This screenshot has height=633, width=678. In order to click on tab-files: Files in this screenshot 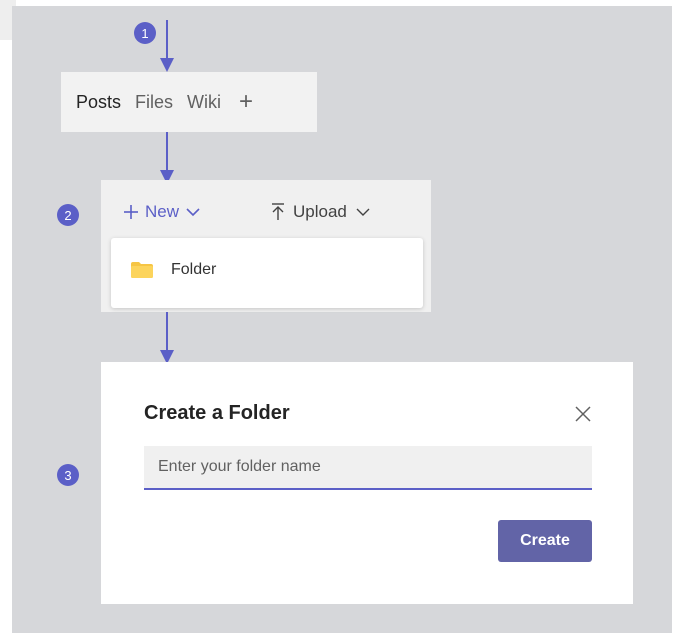, I will do `click(154, 102)`.